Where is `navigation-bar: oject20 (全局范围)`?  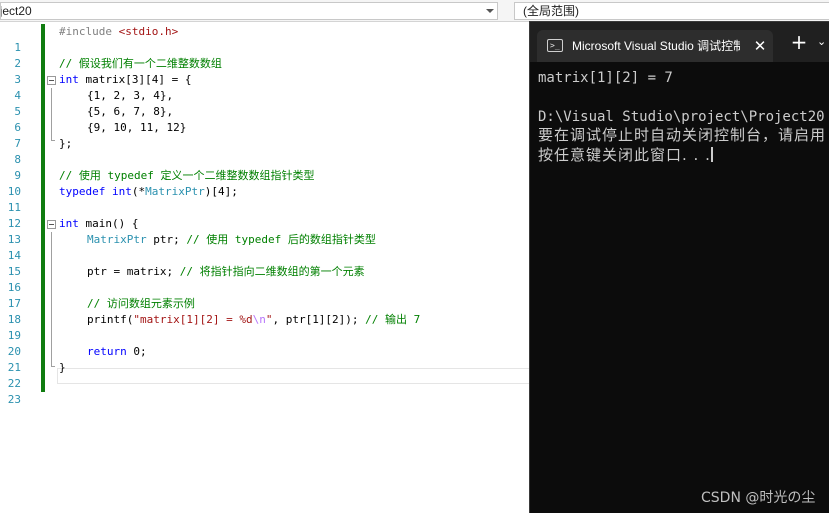 navigation-bar: oject20 (全局范围) is located at coordinates (414, 11).